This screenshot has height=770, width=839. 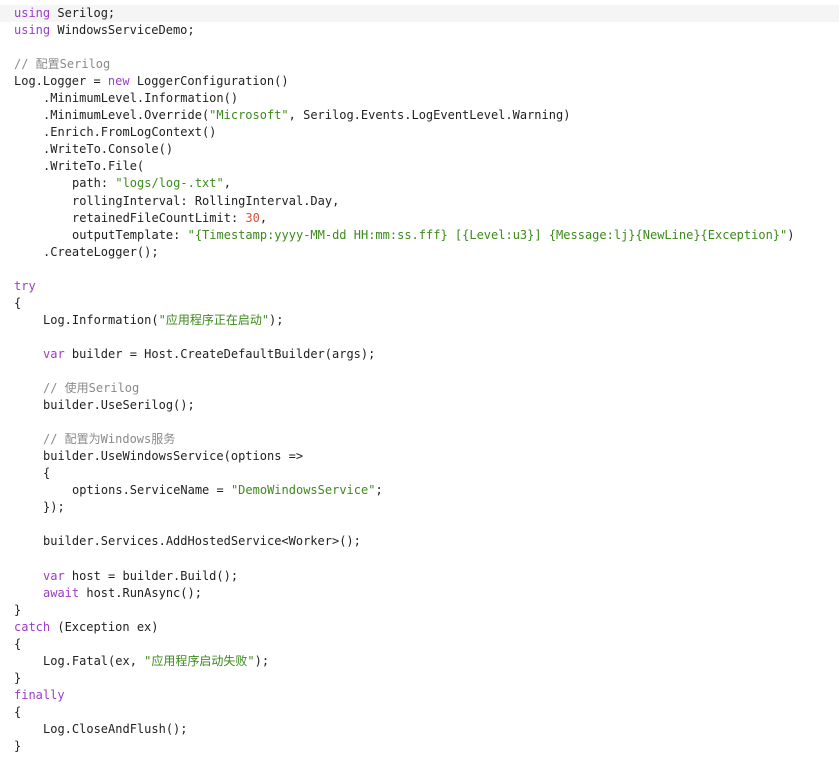 What do you see at coordinates (263, 217) in the screenshot?
I see `code-token-plain: ,` at bounding box center [263, 217].